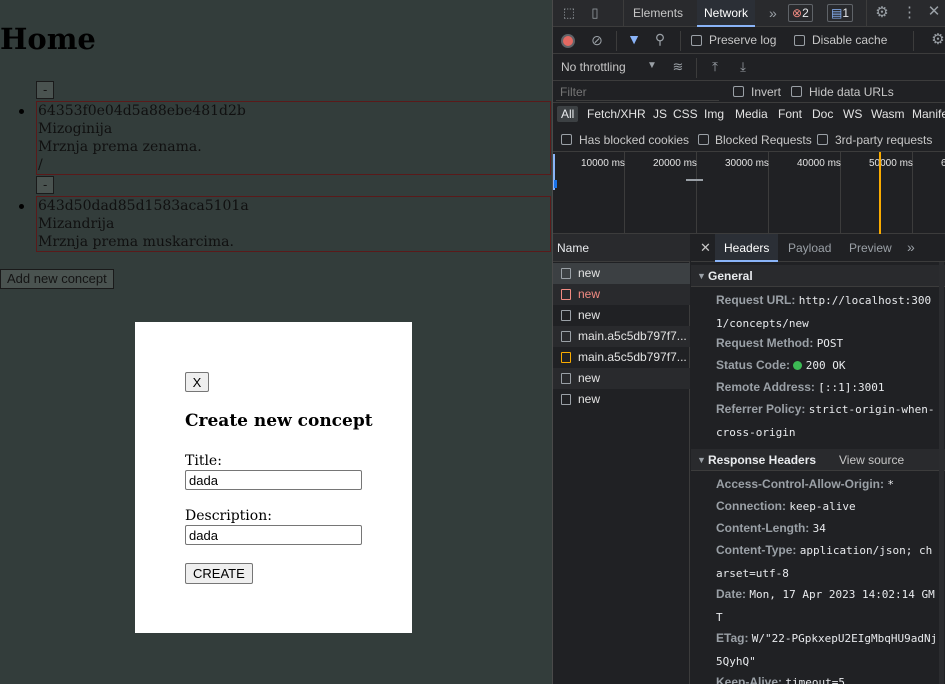 The width and height of the screenshot is (945, 684). I want to click on description-input, so click(273, 535).